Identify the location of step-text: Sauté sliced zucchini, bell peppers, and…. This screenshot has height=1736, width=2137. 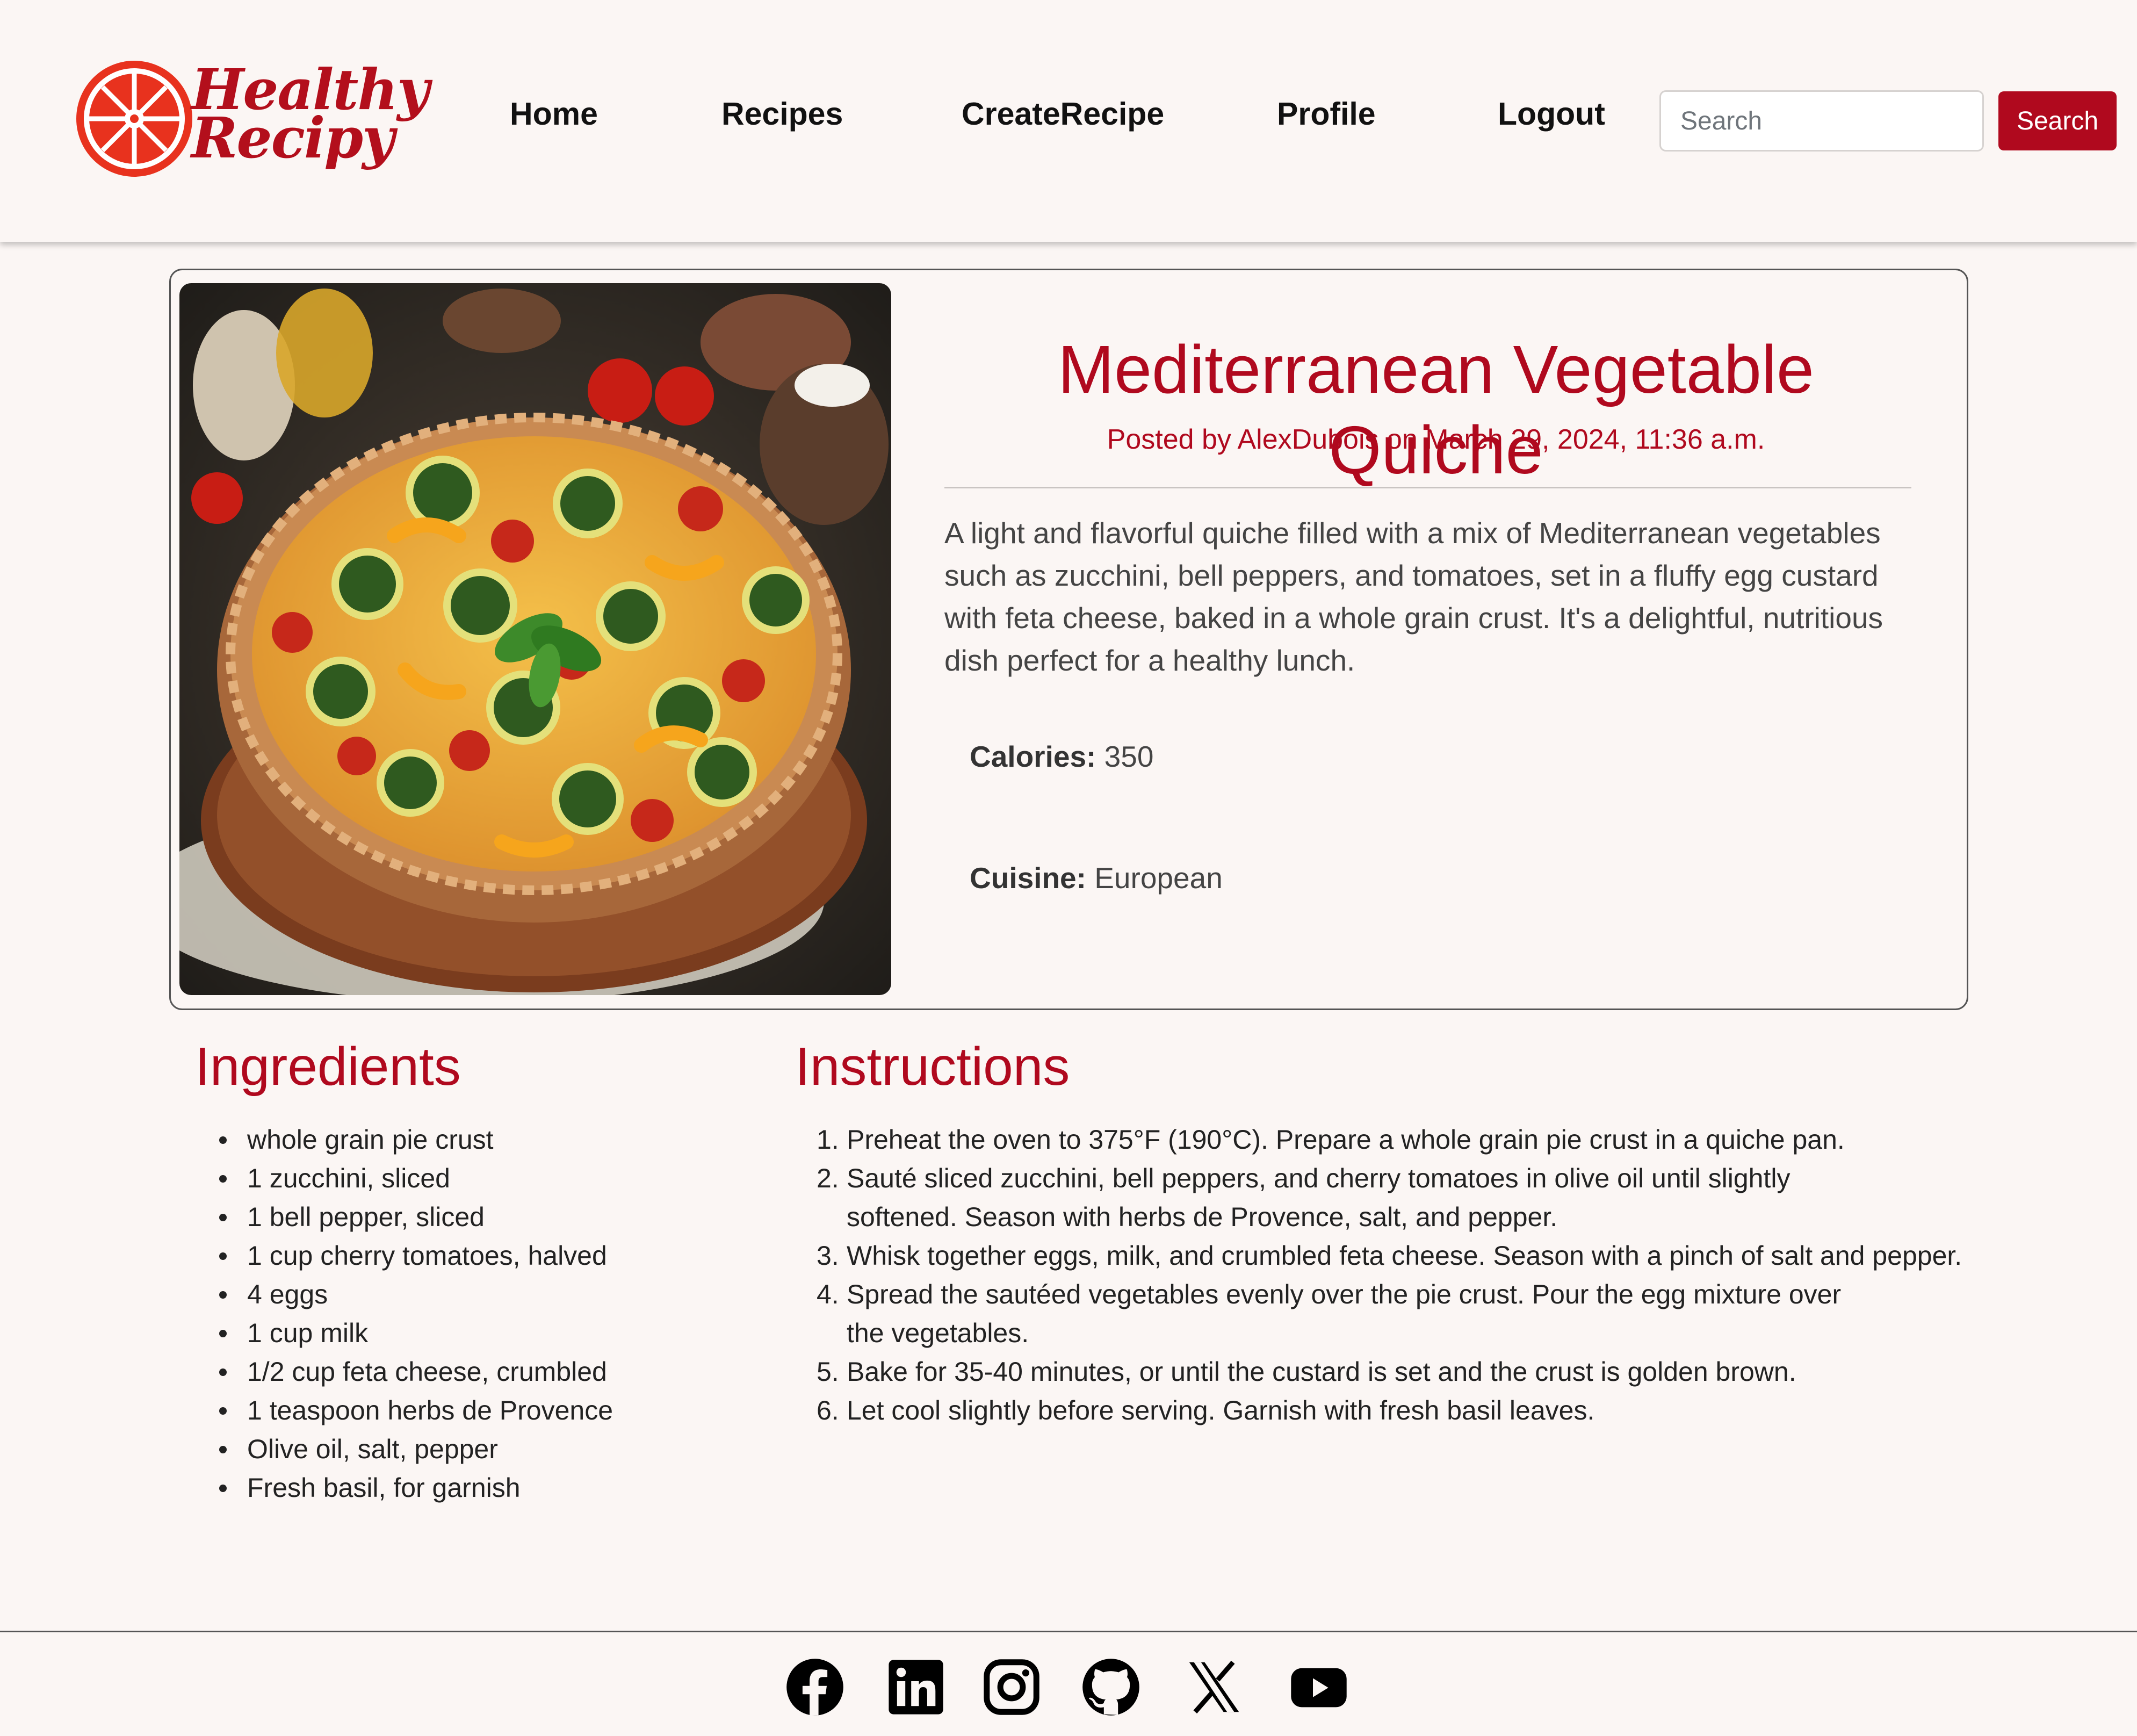
(1319, 1198).